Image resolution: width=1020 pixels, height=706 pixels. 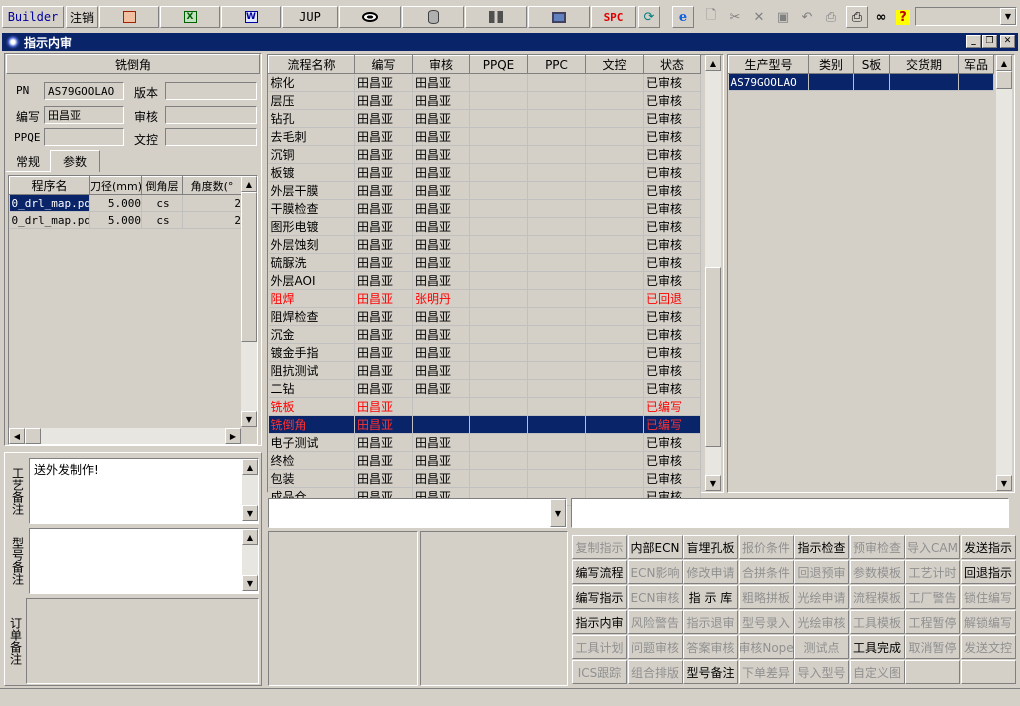 I want to click on toolbar-combo: ▼, so click(x=966, y=16).